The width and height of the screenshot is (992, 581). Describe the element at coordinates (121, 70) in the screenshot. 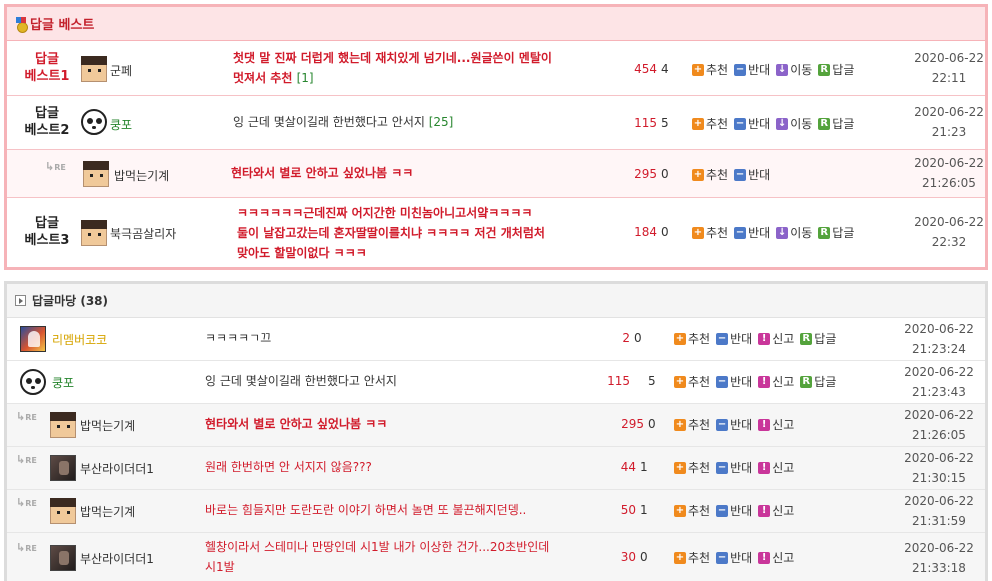

I see `nickname: 군페` at that location.